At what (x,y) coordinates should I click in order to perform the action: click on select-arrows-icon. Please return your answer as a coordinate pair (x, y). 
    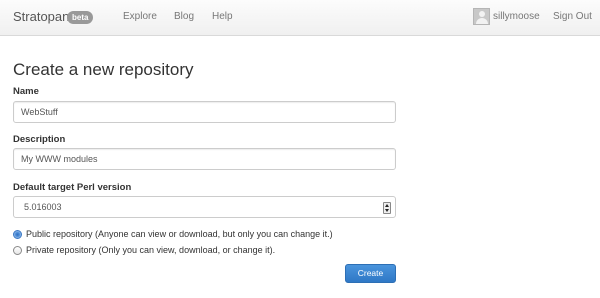
    Looking at the image, I should click on (387, 208).